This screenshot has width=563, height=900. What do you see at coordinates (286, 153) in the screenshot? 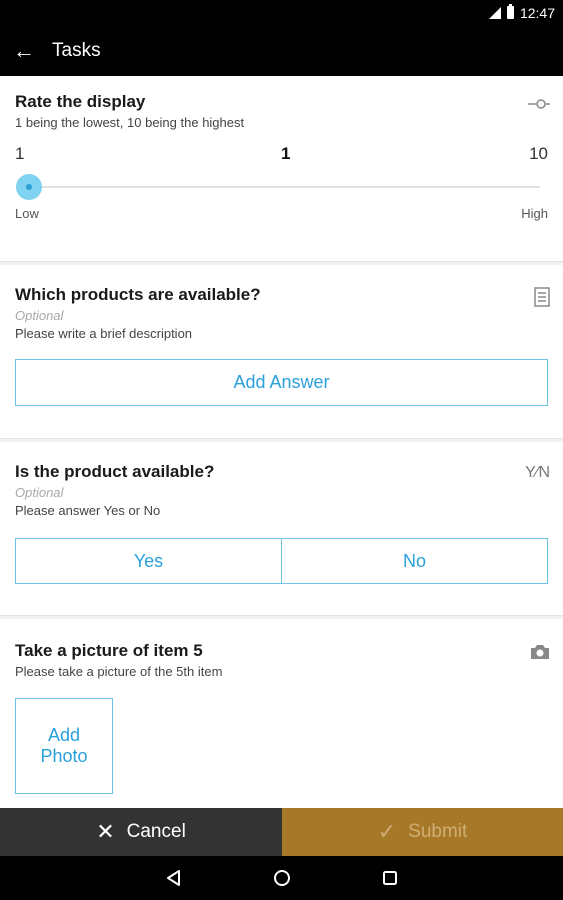
I see `slider-current-value: 1` at bounding box center [286, 153].